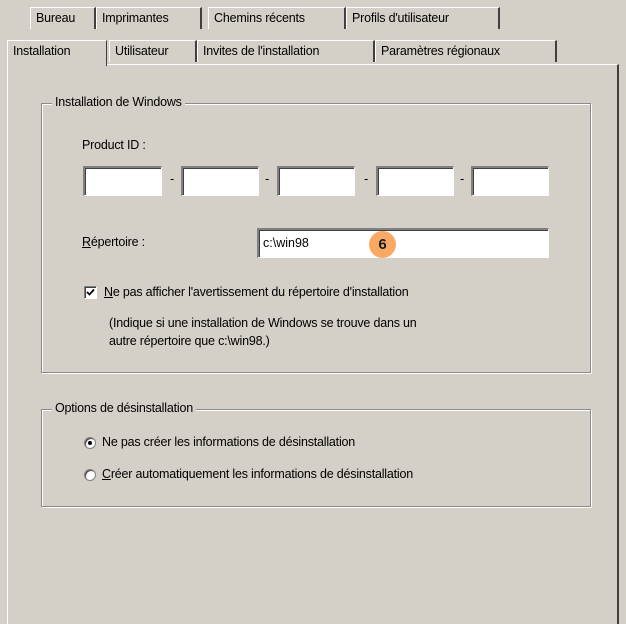  I want to click on product-id-label: Product ID :, so click(114, 145).